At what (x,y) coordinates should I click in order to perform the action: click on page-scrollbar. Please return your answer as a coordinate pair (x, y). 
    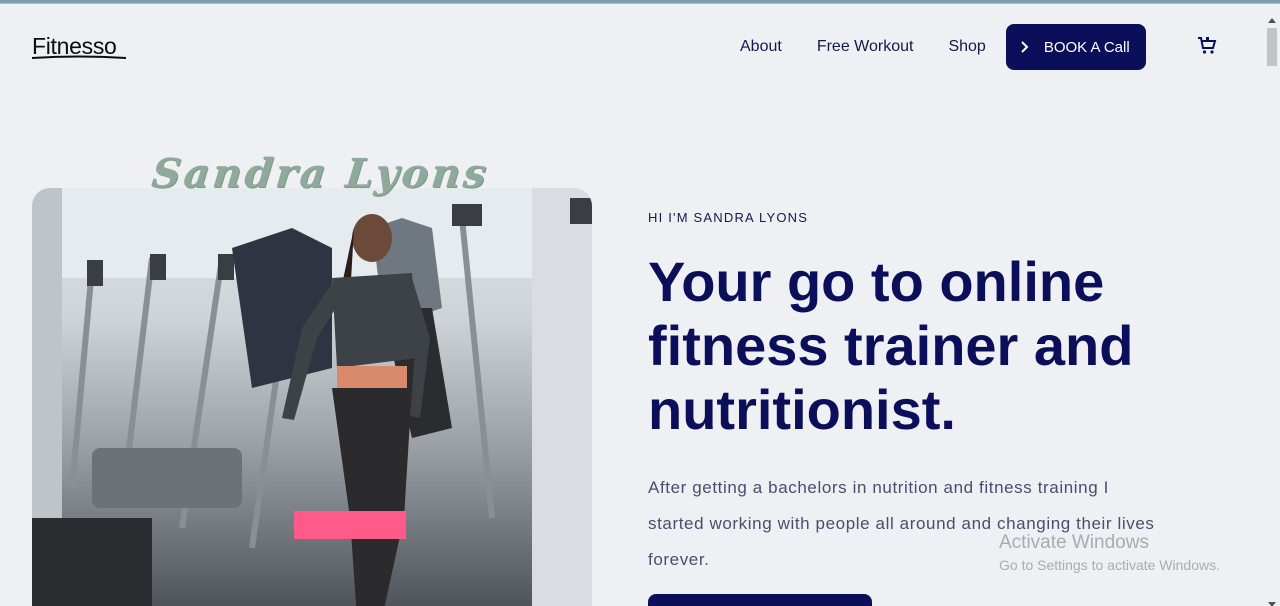
    Looking at the image, I should click on (1272, 307).